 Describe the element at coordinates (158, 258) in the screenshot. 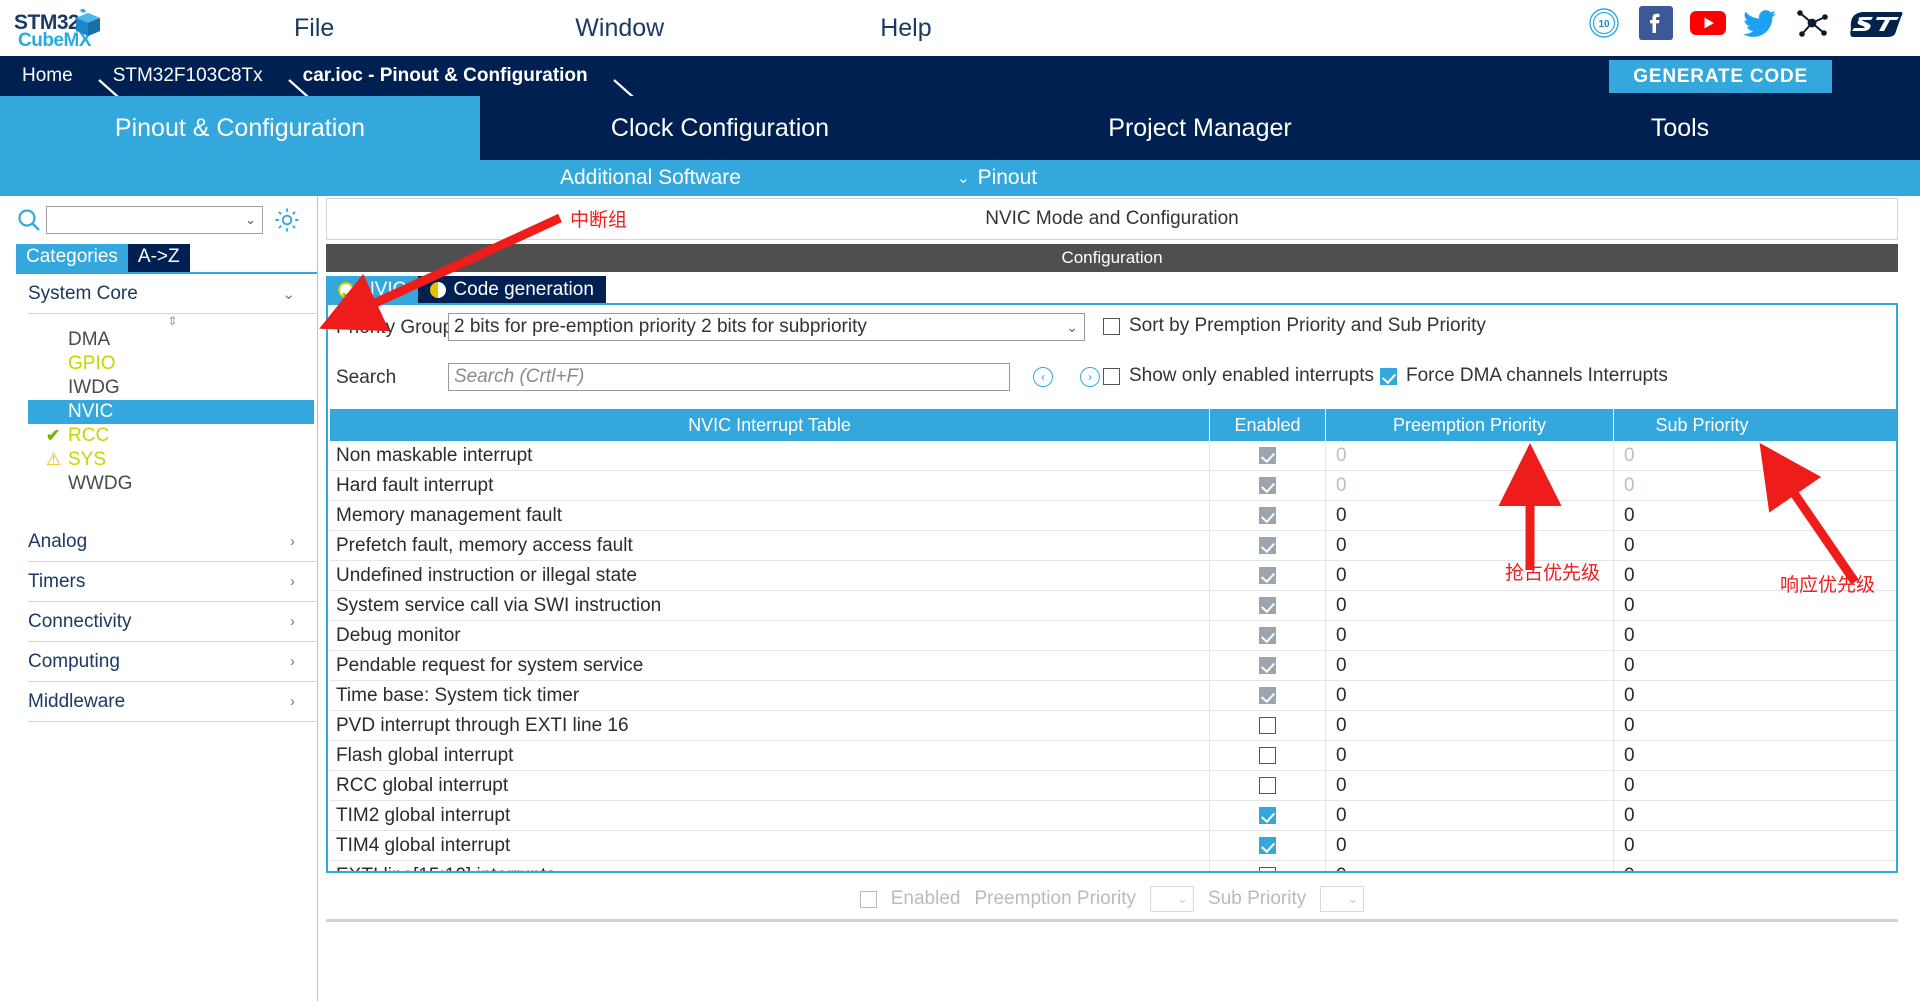

I see `tab-a-to-z: A->Z` at that location.